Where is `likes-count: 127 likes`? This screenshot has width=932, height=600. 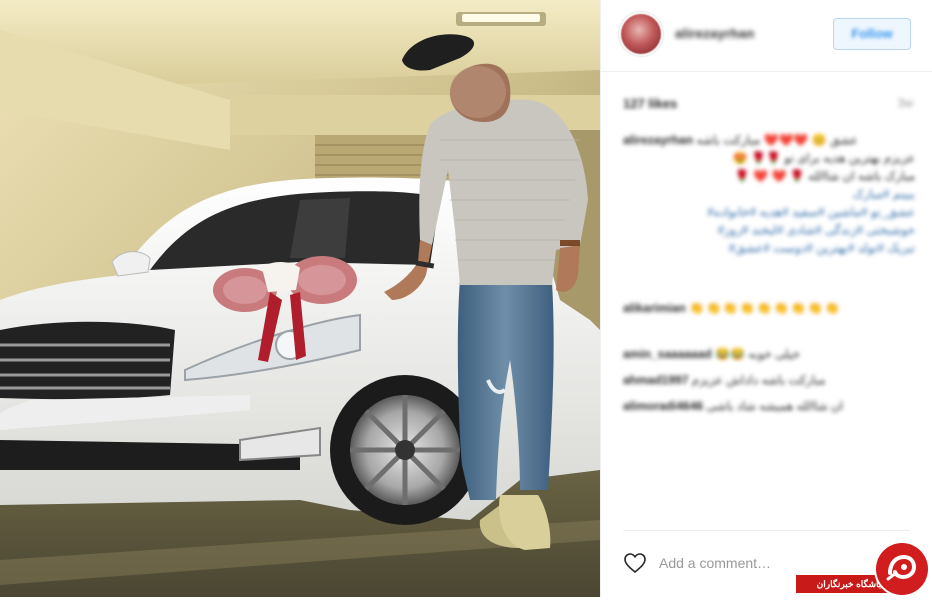
likes-count: 127 likes is located at coordinates (650, 103).